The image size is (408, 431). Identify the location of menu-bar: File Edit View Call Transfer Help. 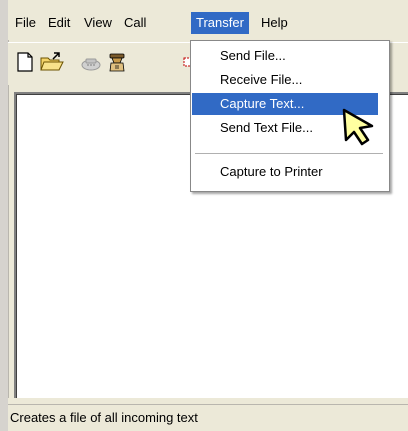
(208, 20).